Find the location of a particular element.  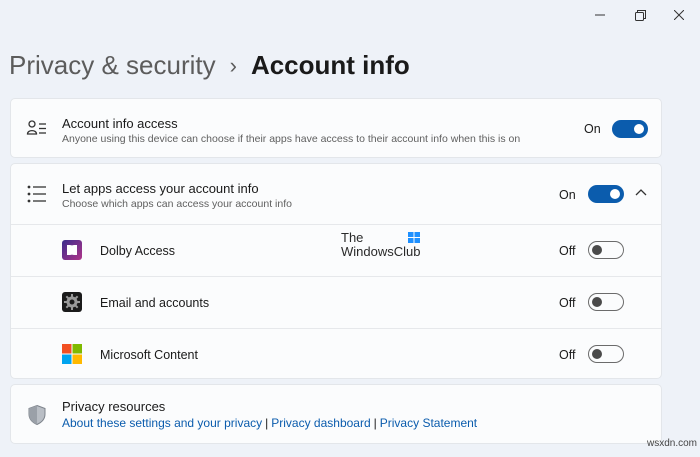

shield-icon is located at coordinates (37, 415).